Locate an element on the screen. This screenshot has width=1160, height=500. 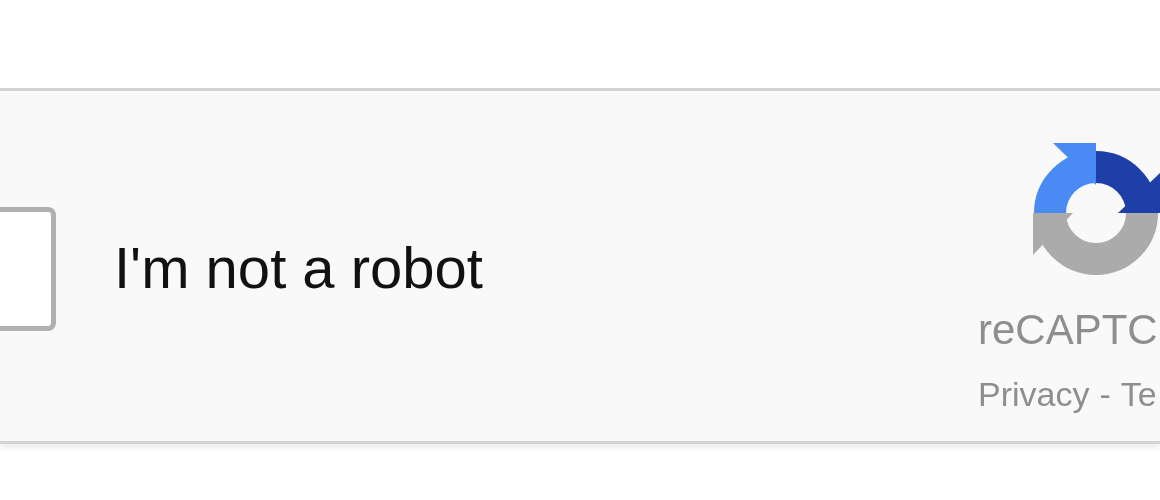
terms-link: Te is located at coordinates (1138, 394).